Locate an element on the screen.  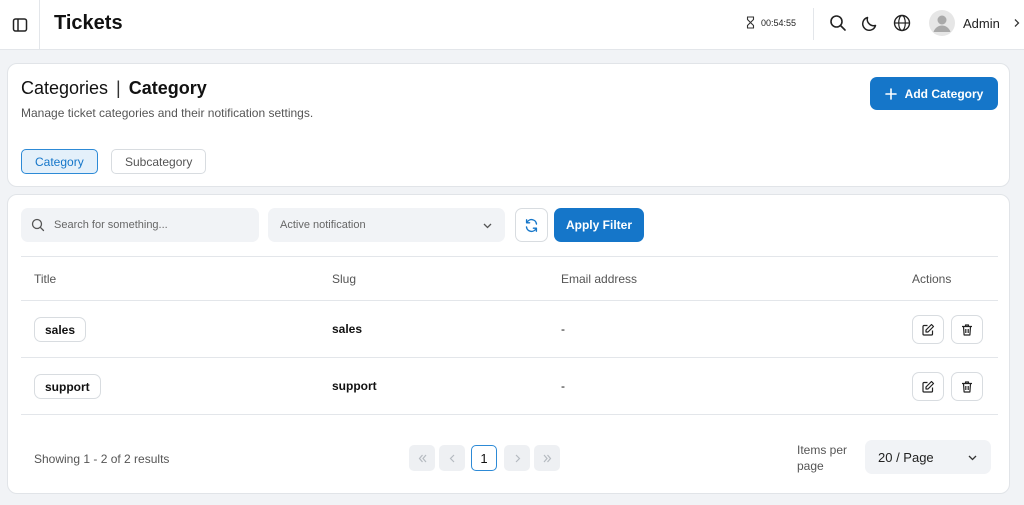
session-timer: 00:54:55 is located at coordinates (771, 22).